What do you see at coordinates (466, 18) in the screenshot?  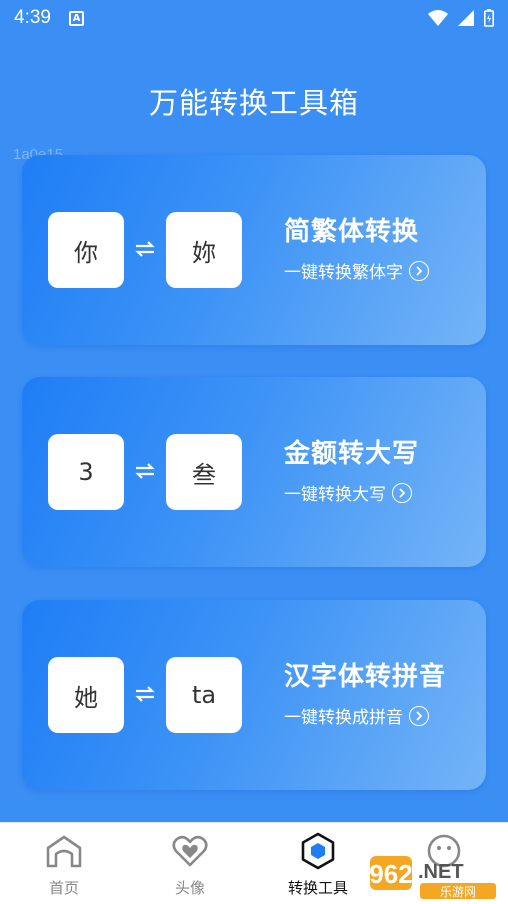 I see `signal-icon` at bounding box center [466, 18].